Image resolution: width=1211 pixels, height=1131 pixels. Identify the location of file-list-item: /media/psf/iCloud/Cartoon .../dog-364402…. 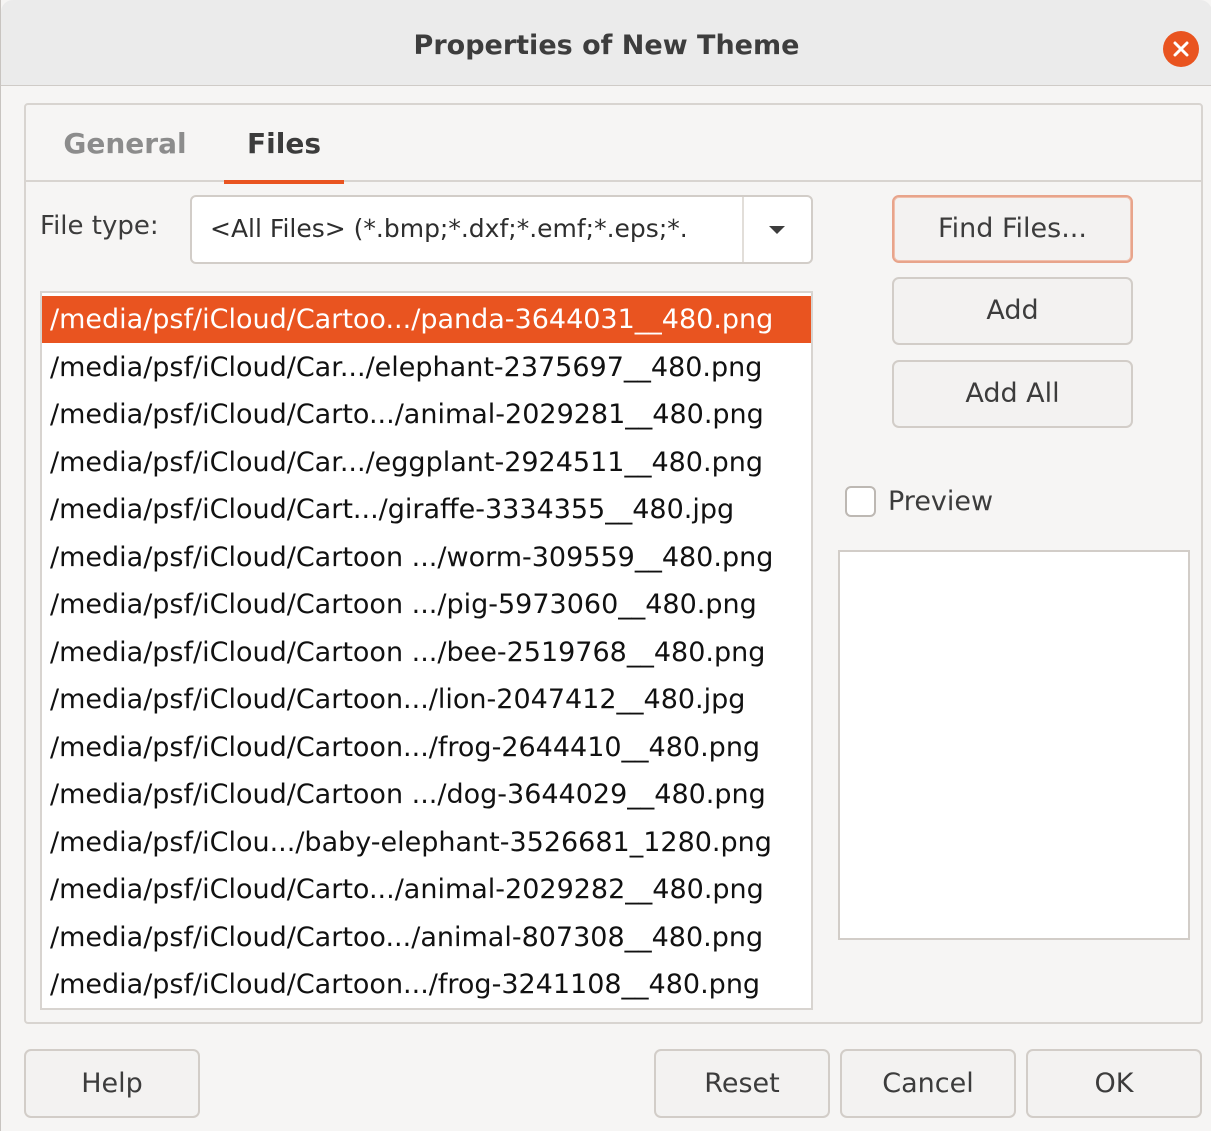
(426, 794).